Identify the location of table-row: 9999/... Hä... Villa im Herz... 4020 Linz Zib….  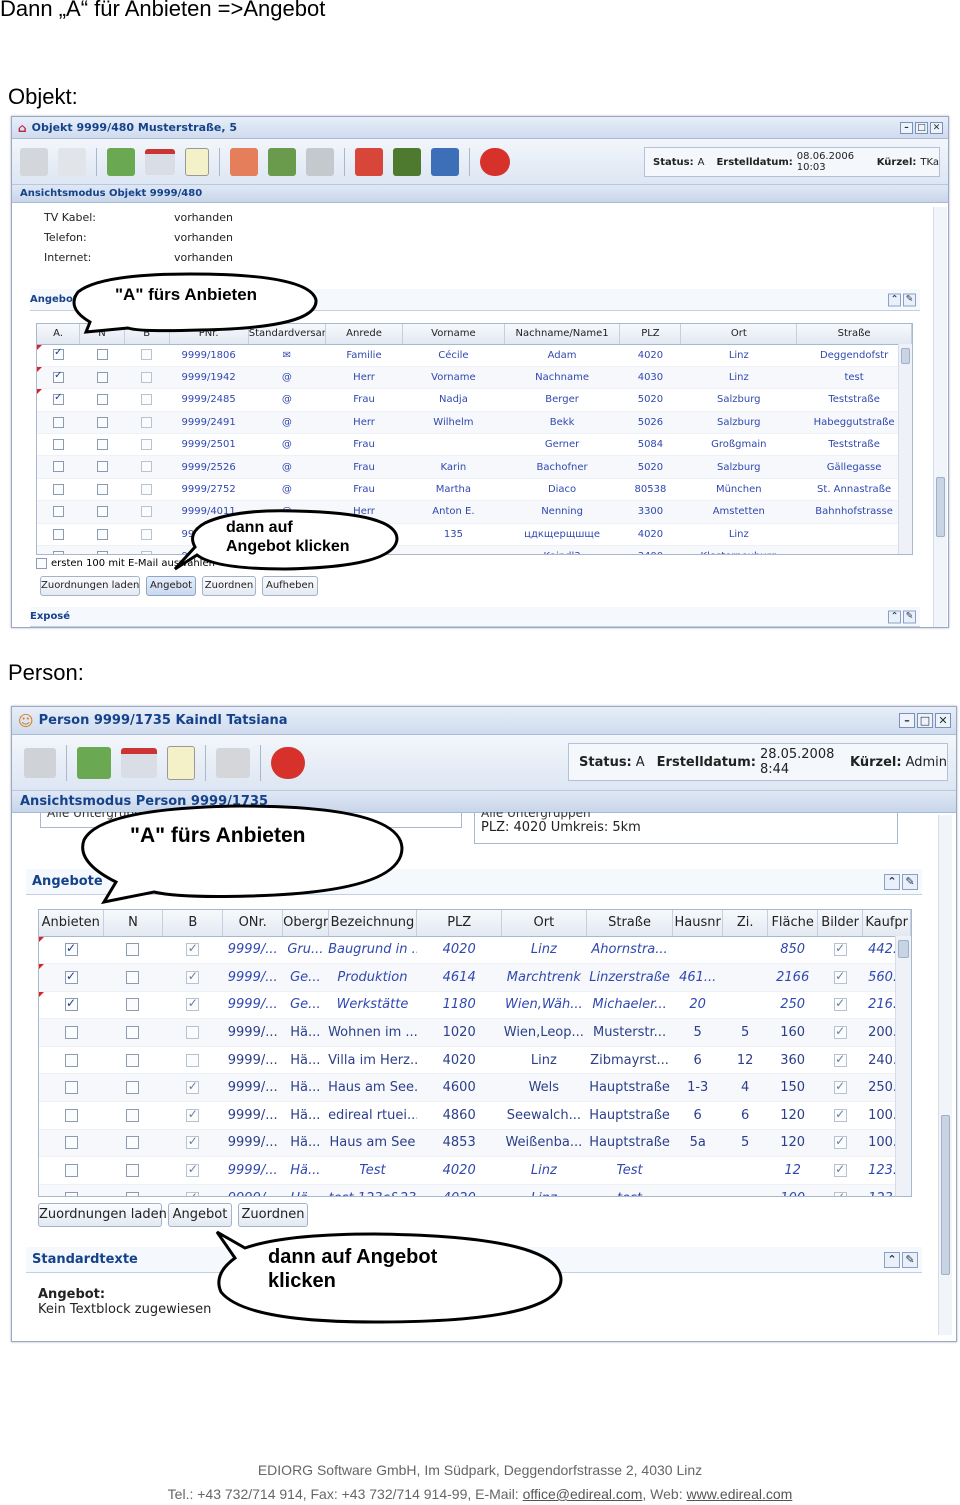
(475, 1060).